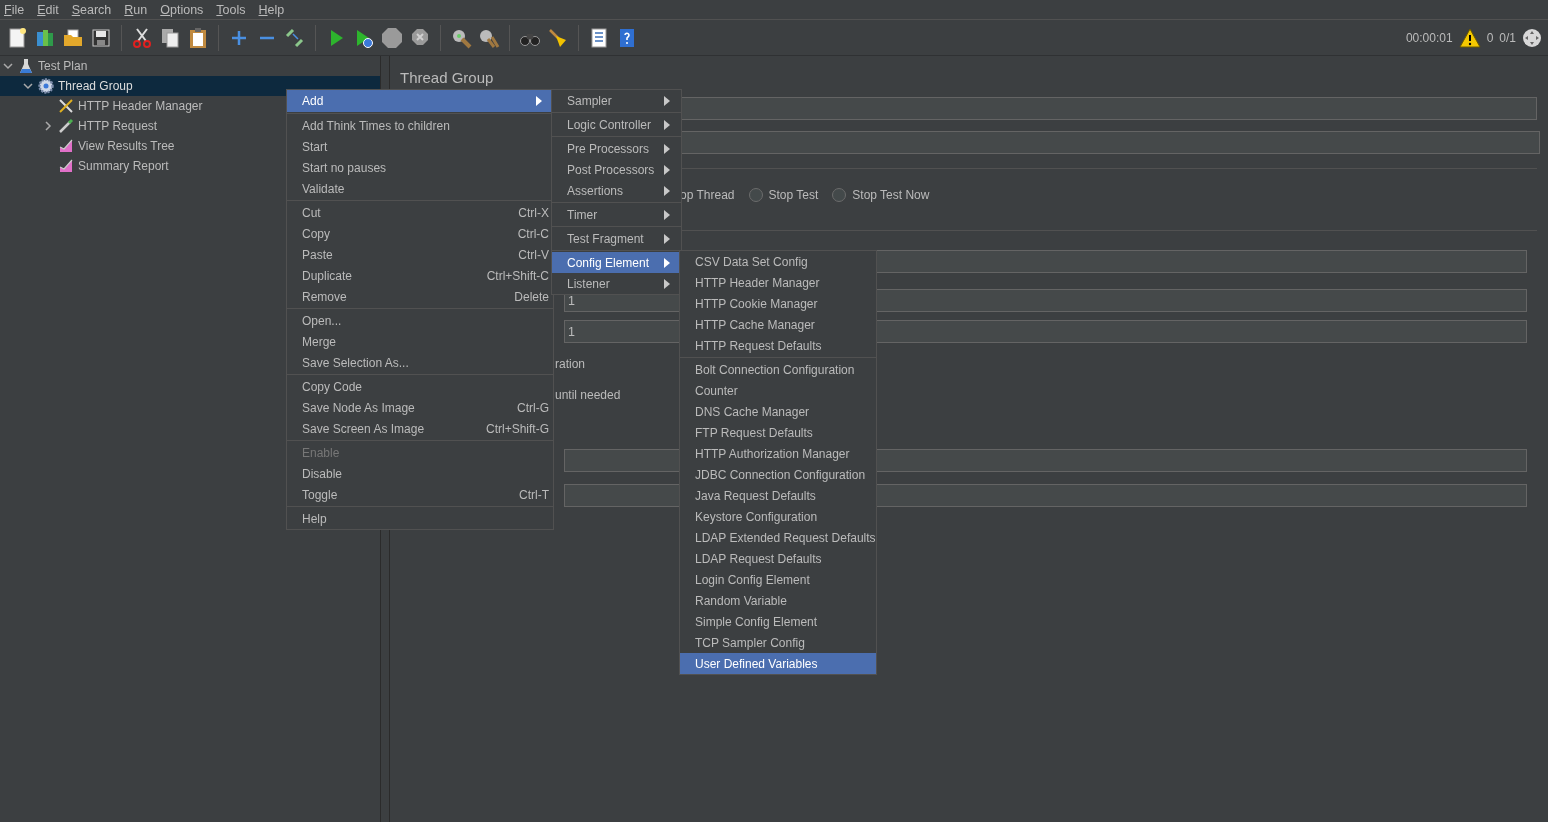 This screenshot has width=1548, height=822. Describe the element at coordinates (66, 126) in the screenshot. I see `pencil-icon` at that location.